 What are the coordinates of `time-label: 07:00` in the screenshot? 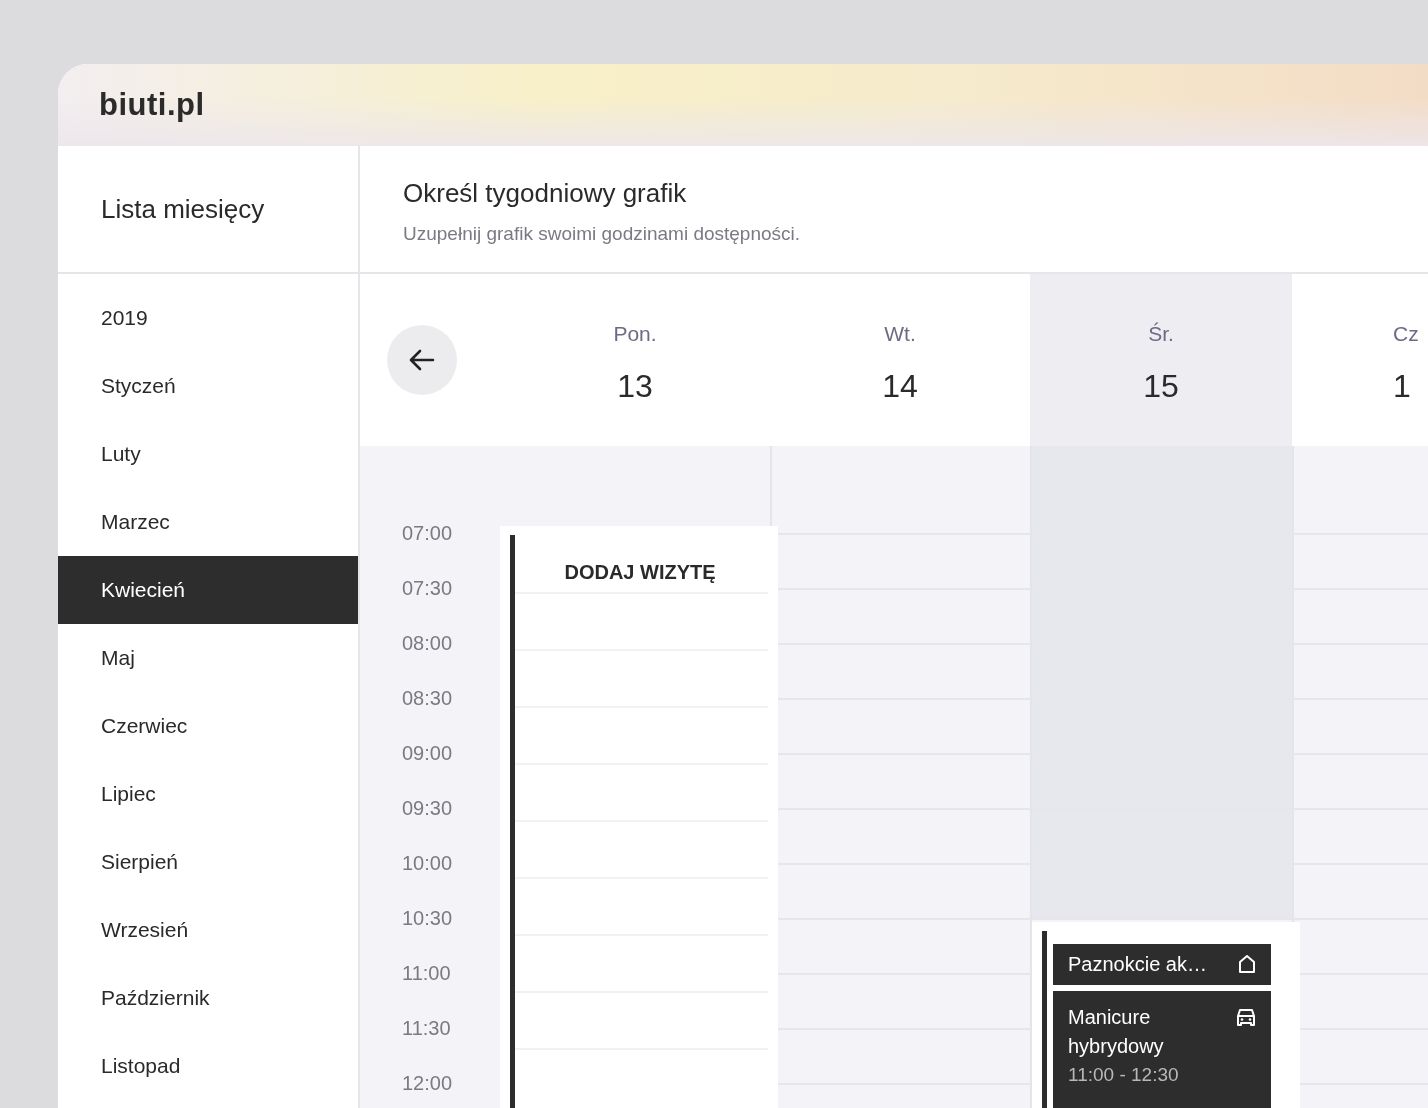 It's located at (427, 533).